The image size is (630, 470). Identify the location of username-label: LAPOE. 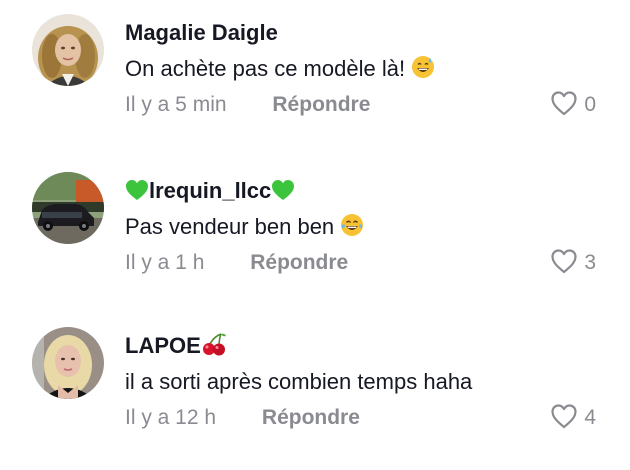
(163, 345).